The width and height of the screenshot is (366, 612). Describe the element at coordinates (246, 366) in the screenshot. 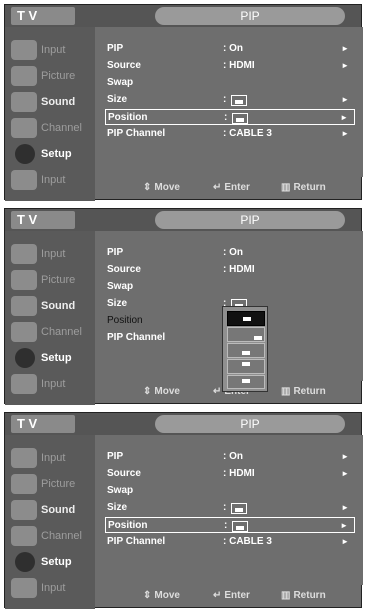

I see `position-option-top-left` at that location.